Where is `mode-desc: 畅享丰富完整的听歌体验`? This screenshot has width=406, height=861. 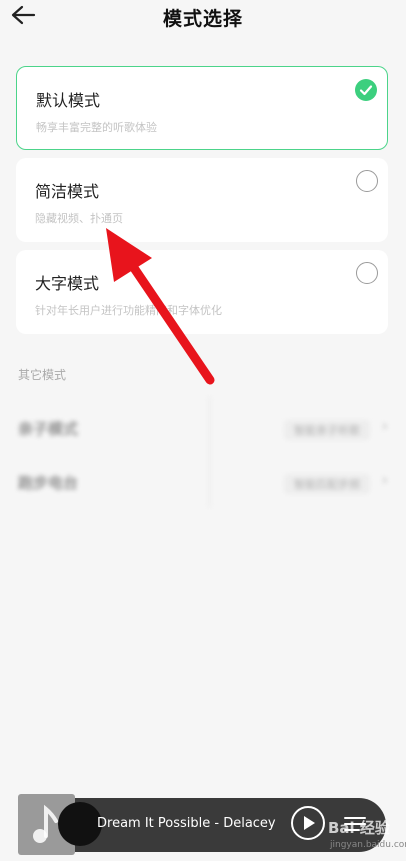
mode-desc: 畅享丰富完整的听歌体验 is located at coordinates (96, 127).